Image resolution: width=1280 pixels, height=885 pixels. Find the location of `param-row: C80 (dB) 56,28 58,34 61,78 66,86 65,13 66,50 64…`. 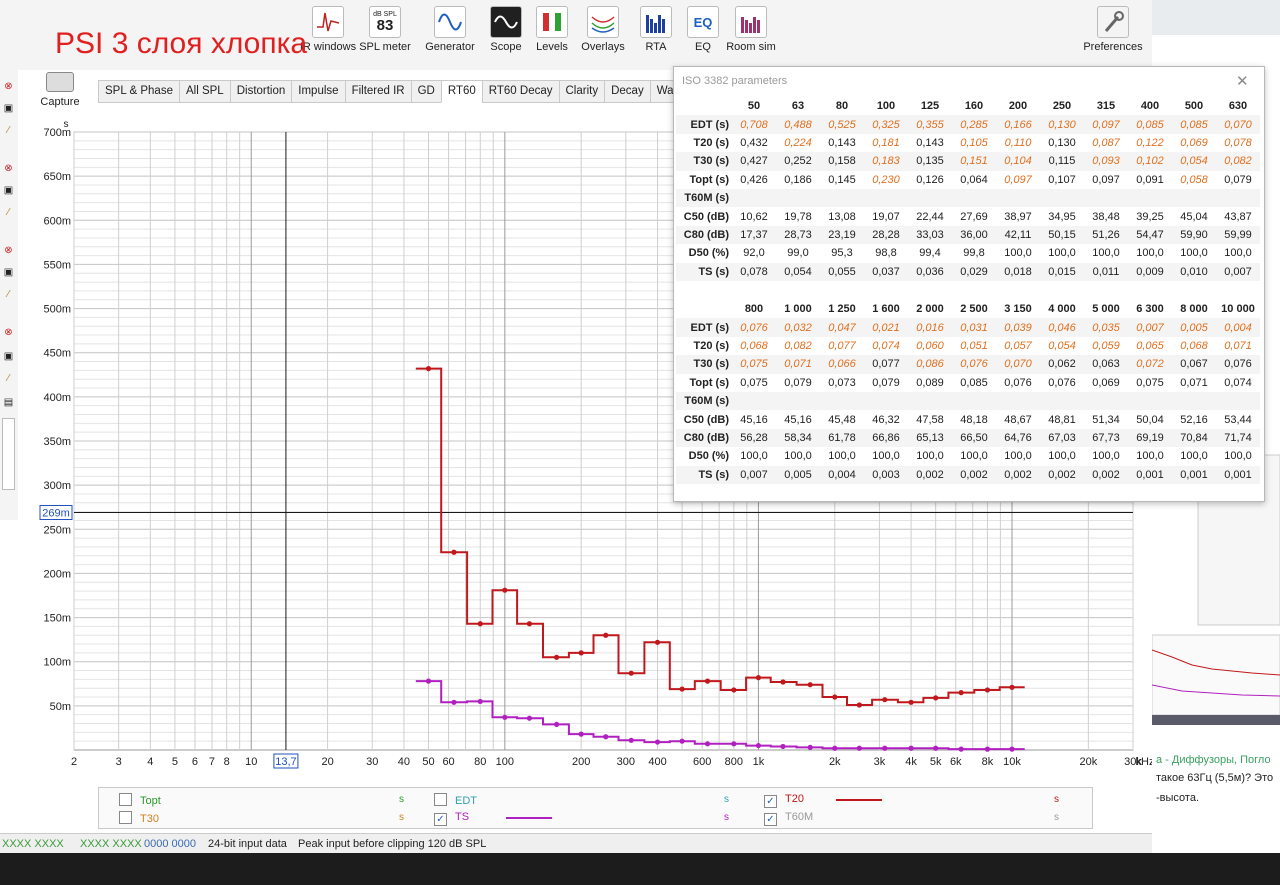

param-row: C80 (dB) 56,28 58,34 61,78 66,86 65,13 66,50 64… is located at coordinates (968, 438).